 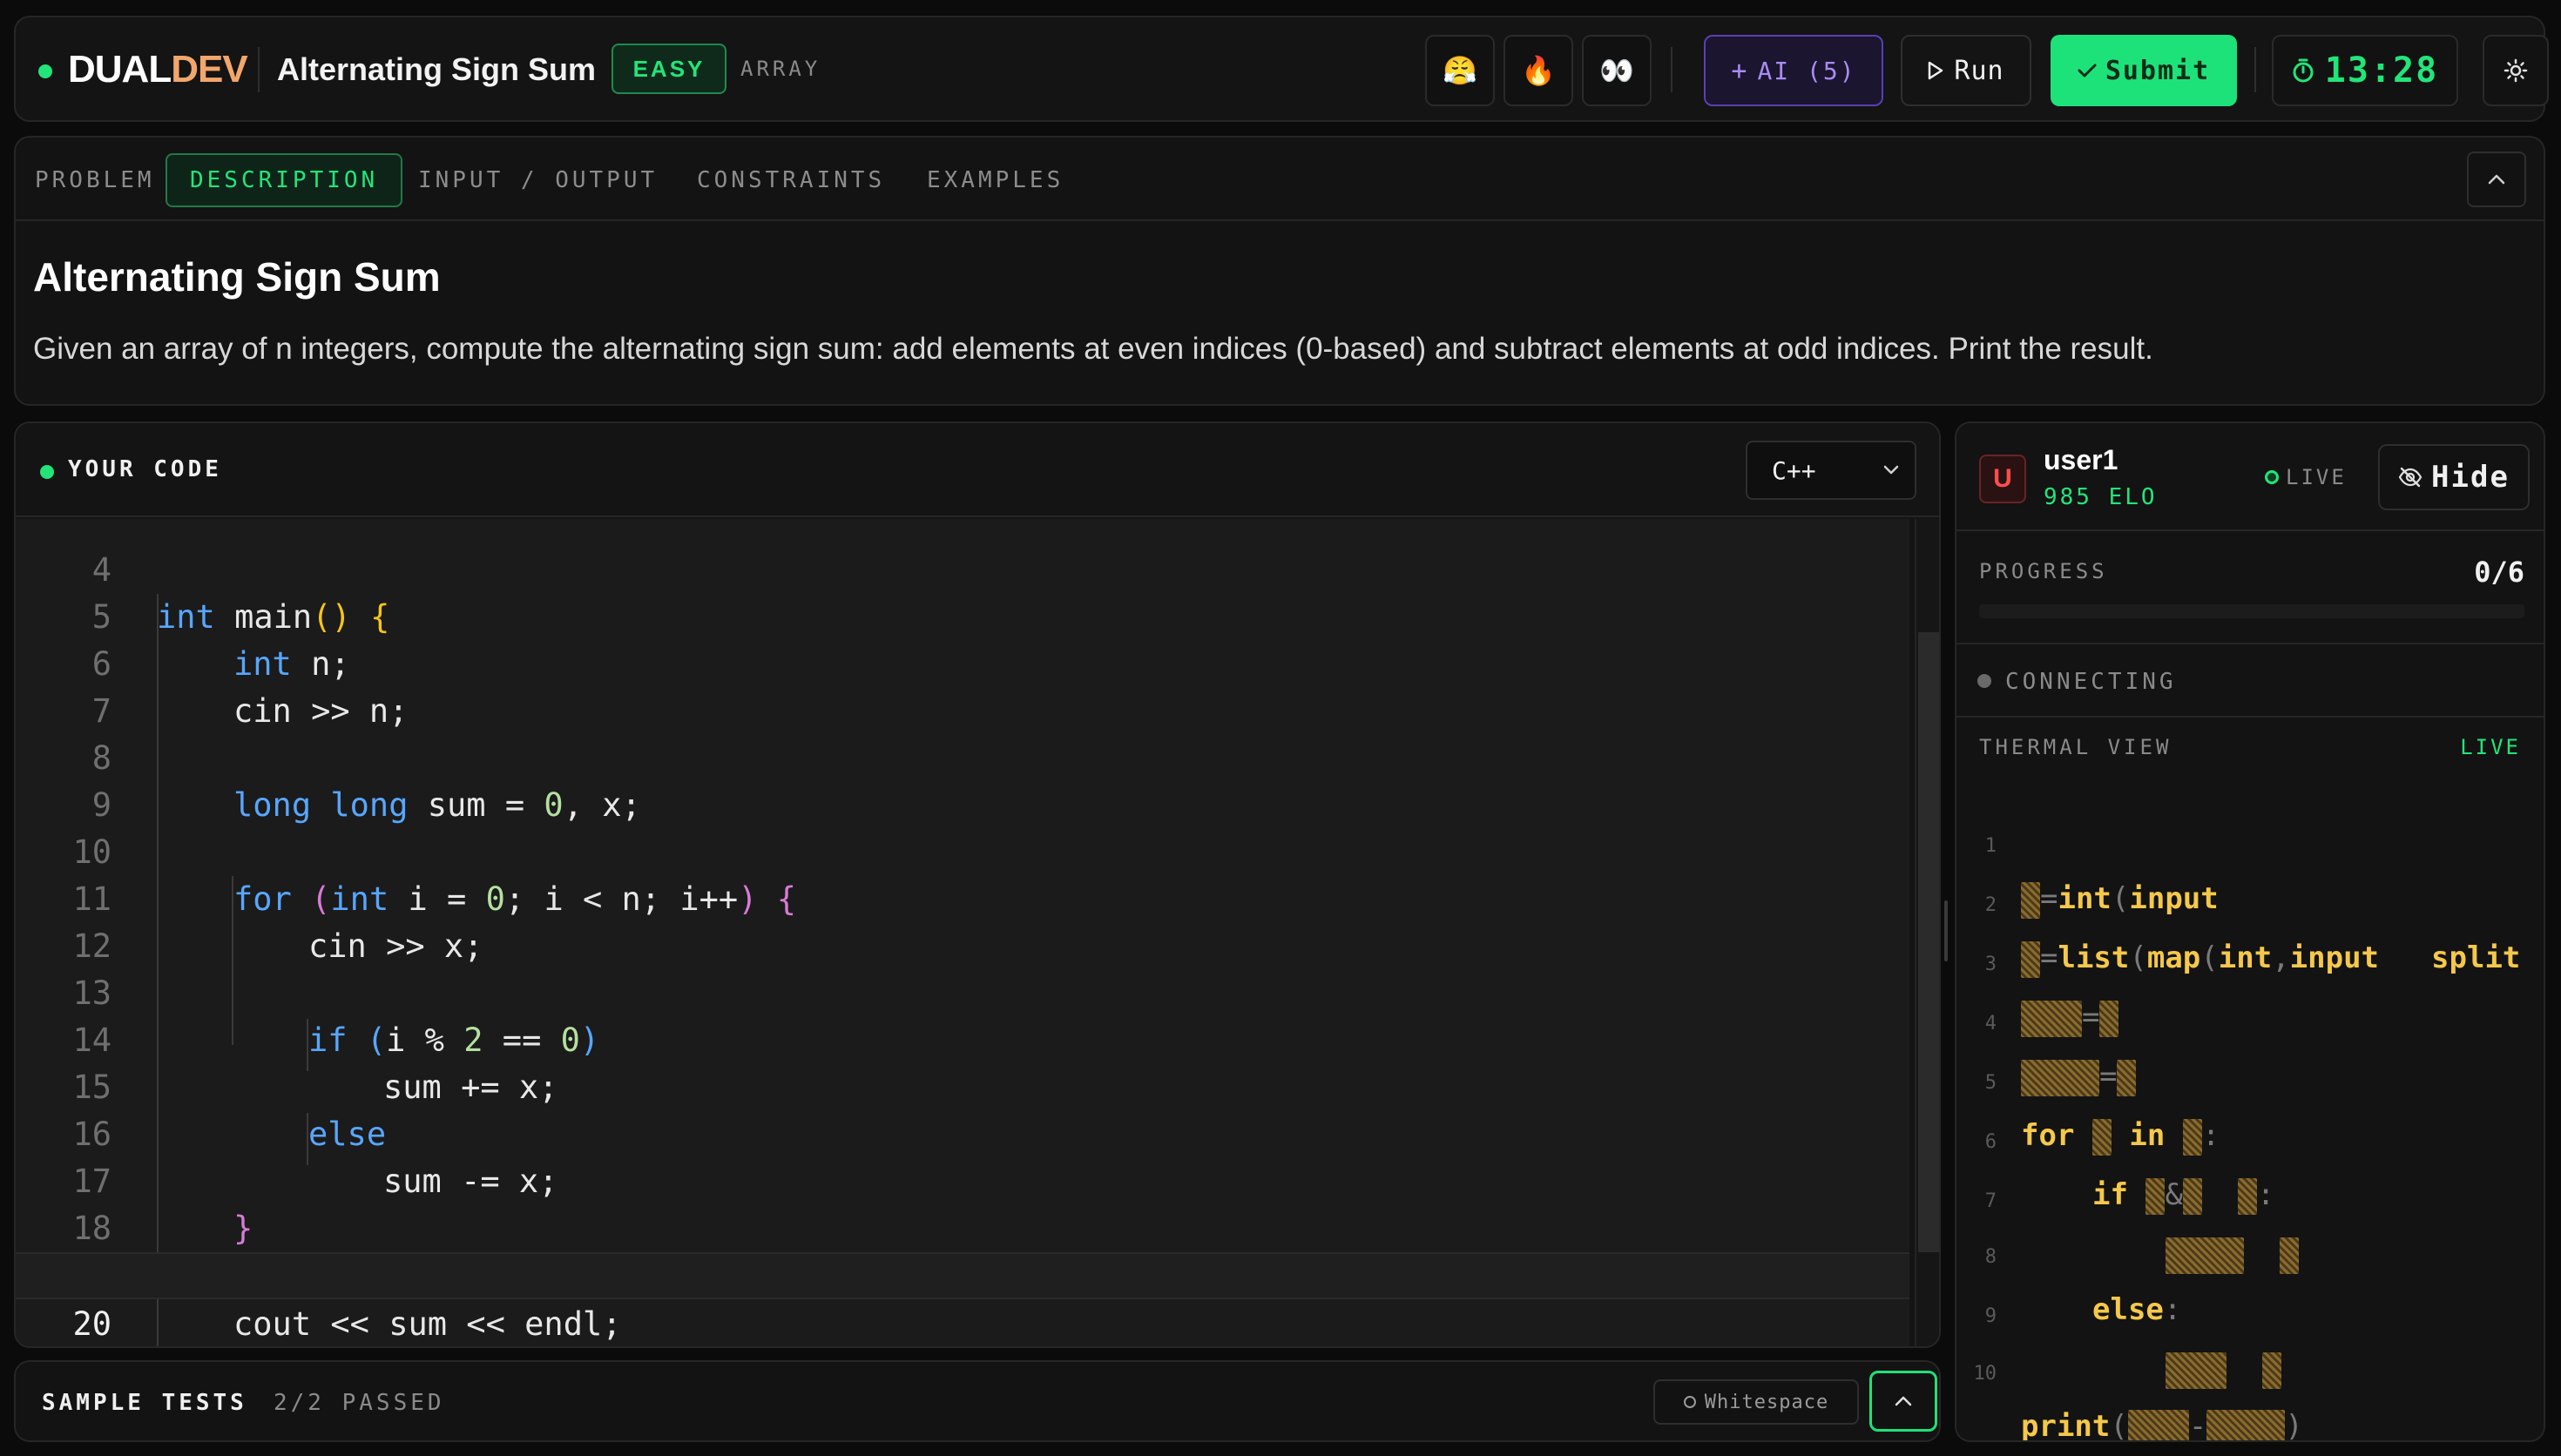 I want to click on opponent-username: user1, so click(x=2081, y=459).